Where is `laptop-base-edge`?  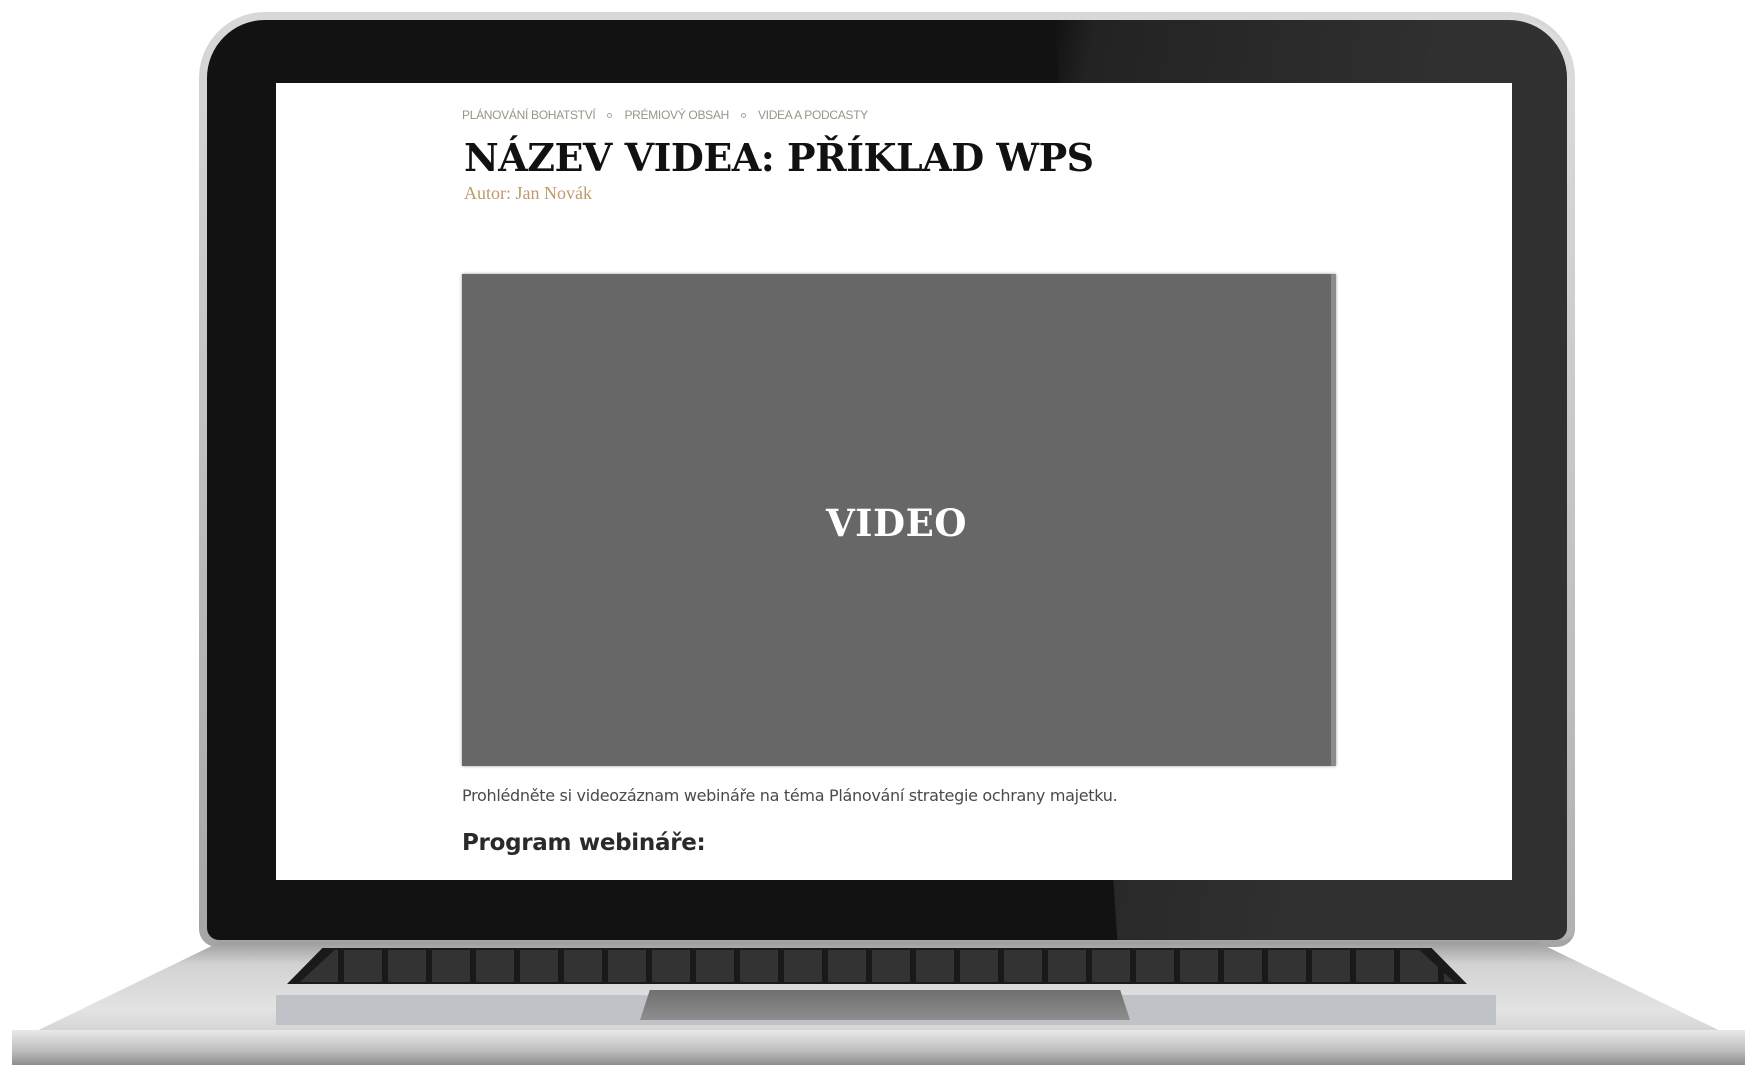
laptop-base-edge is located at coordinates (878, 1047).